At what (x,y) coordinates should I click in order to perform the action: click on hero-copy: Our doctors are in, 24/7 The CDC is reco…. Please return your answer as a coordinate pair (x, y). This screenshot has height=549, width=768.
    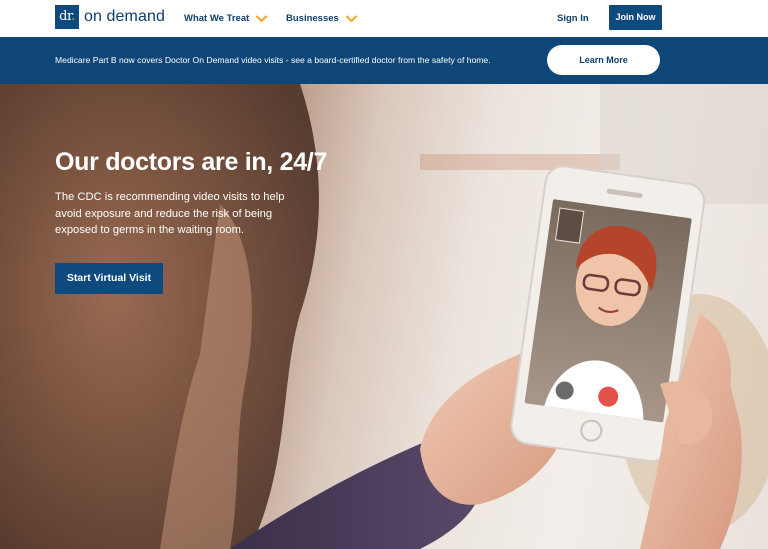
    Looking at the image, I should click on (191, 193).